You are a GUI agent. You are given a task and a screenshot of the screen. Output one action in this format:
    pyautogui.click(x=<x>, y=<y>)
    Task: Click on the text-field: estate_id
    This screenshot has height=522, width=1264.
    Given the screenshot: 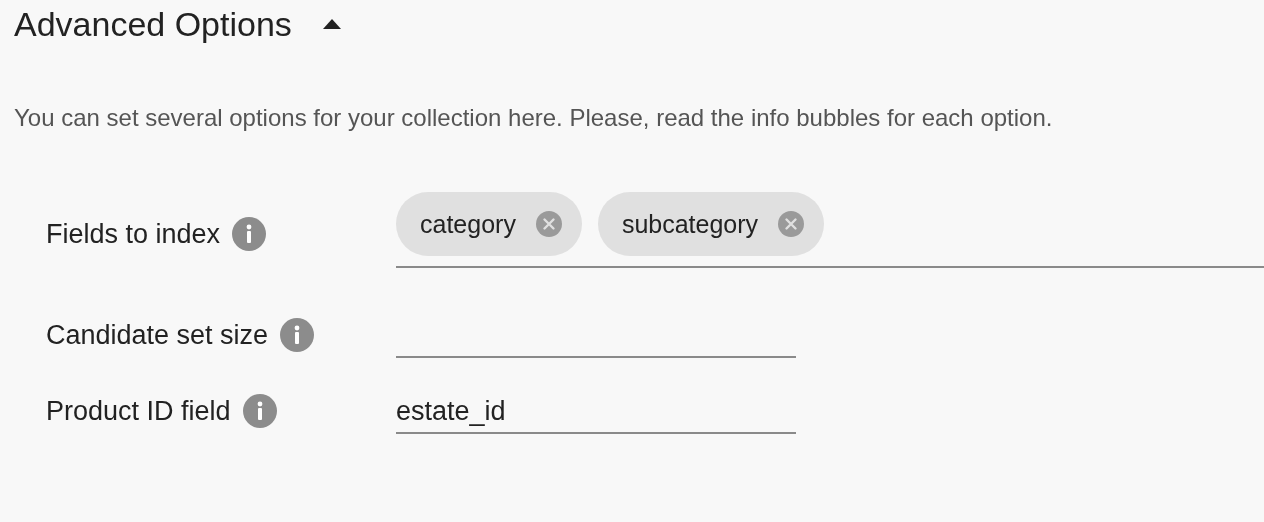 What is the action you would take?
    pyautogui.click(x=596, y=414)
    